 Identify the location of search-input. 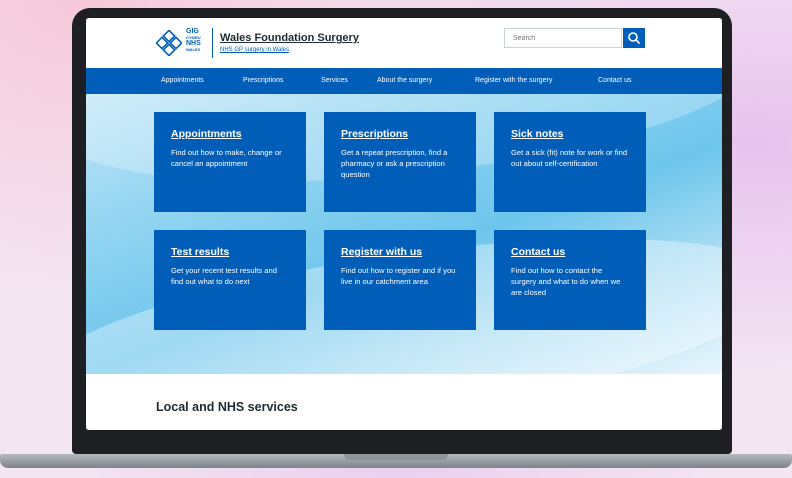
(563, 38).